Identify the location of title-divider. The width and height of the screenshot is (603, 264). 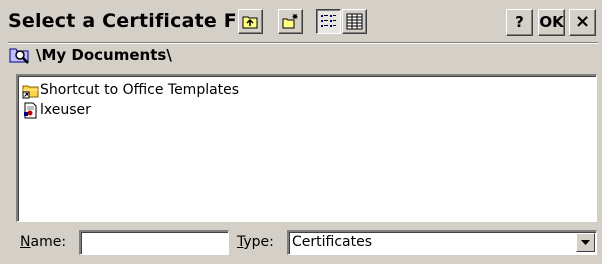
(303, 43).